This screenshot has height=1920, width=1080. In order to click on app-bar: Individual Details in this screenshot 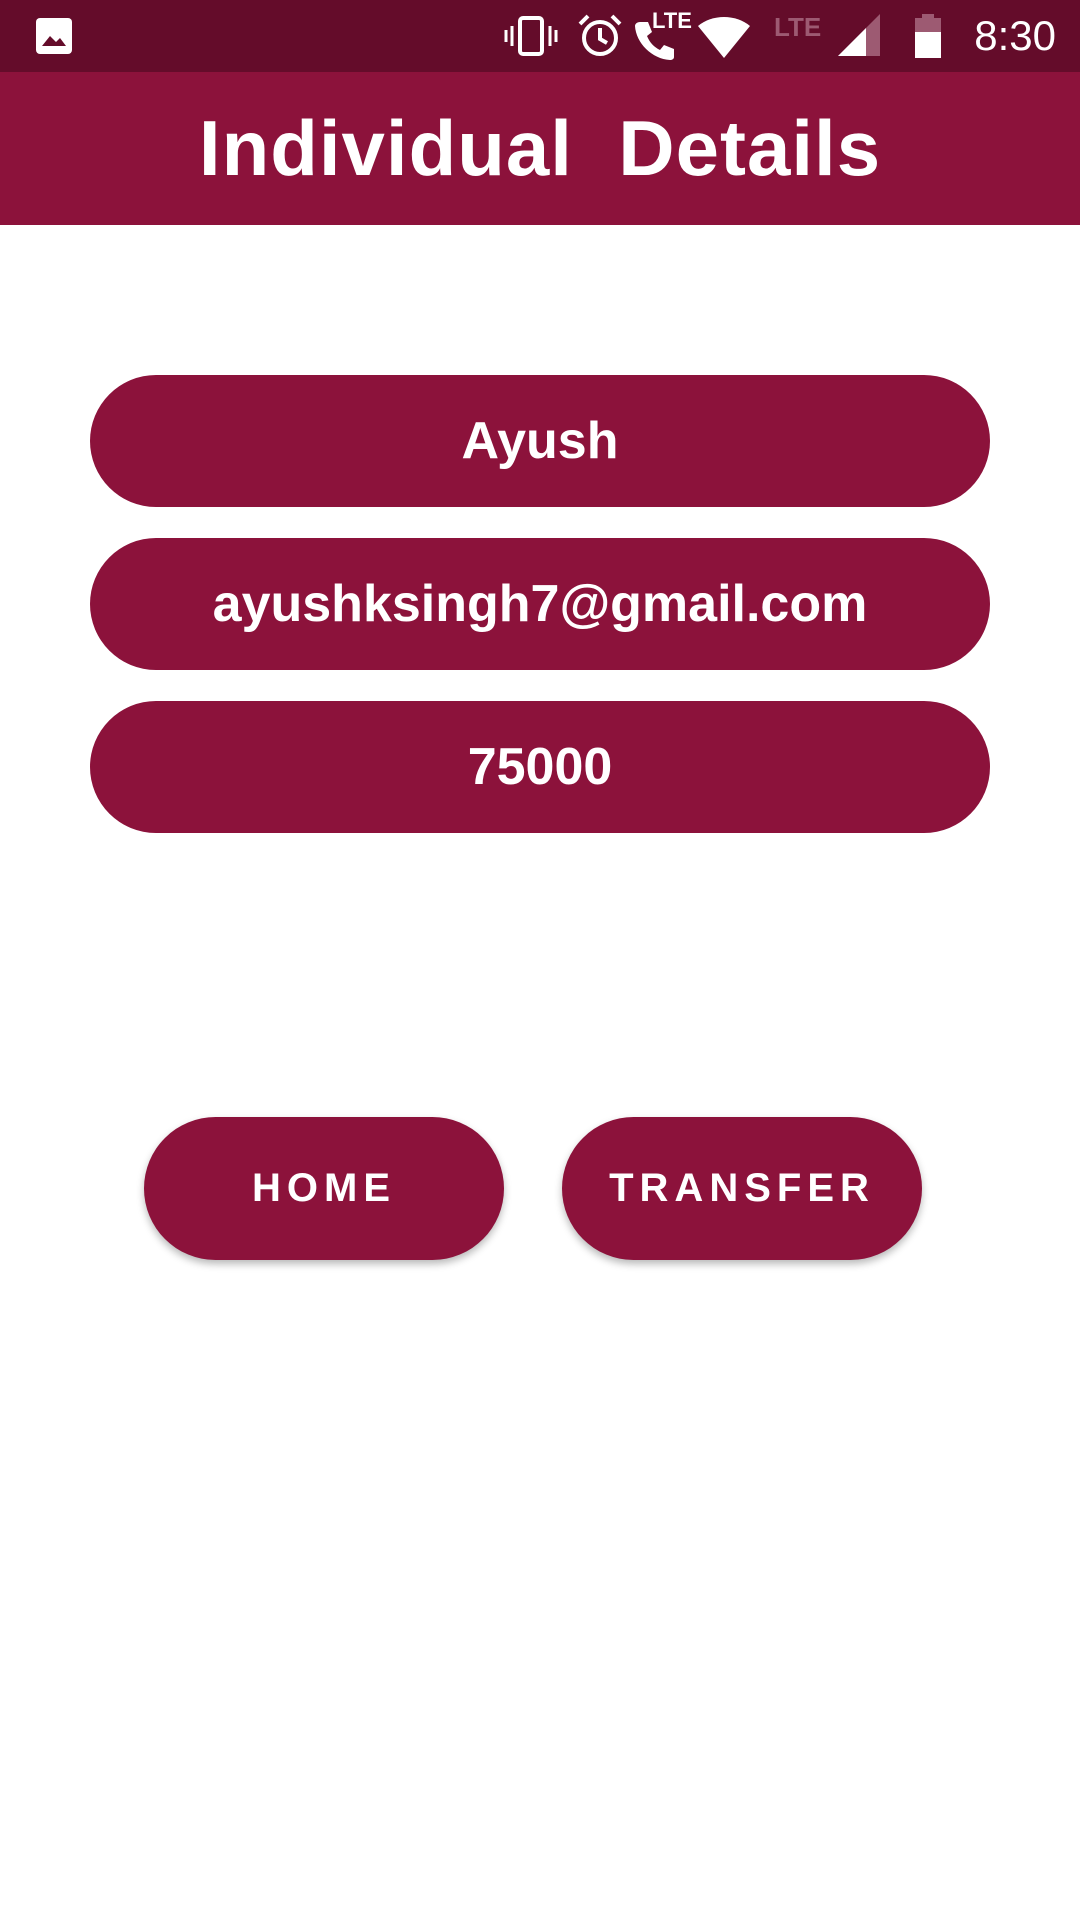, I will do `click(540, 148)`.